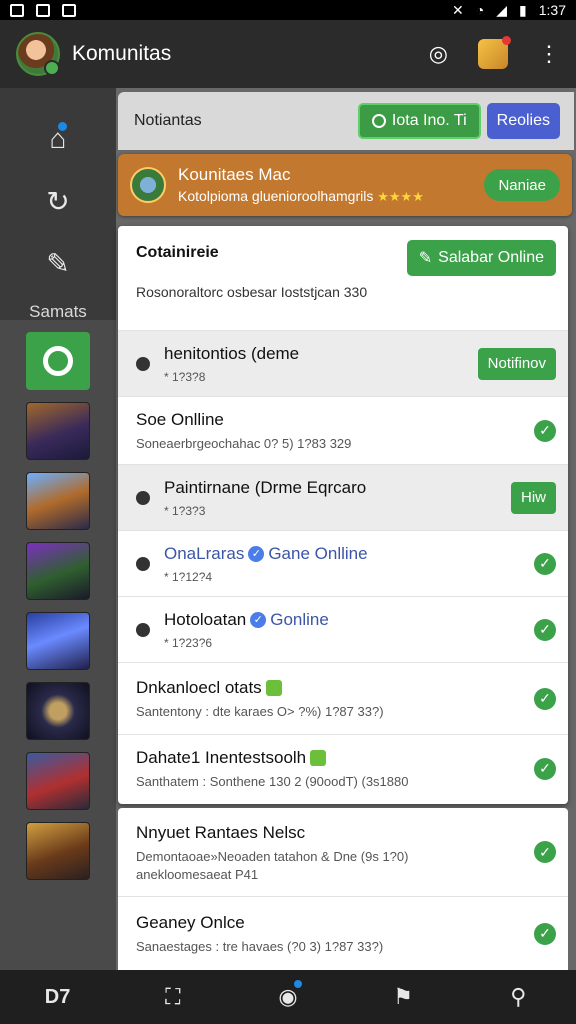 The width and height of the screenshot is (576, 1024). What do you see at coordinates (188, 642) in the screenshot?
I see `item-meta: * 1?23?6` at bounding box center [188, 642].